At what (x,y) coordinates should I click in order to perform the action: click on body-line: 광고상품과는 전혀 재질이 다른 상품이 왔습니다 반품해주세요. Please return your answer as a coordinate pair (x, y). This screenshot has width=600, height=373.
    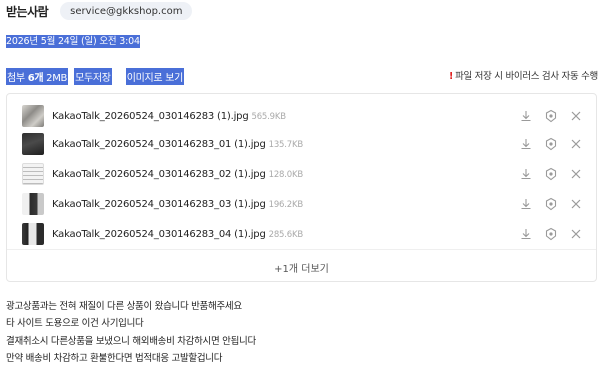
    Looking at the image, I should click on (124, 306).